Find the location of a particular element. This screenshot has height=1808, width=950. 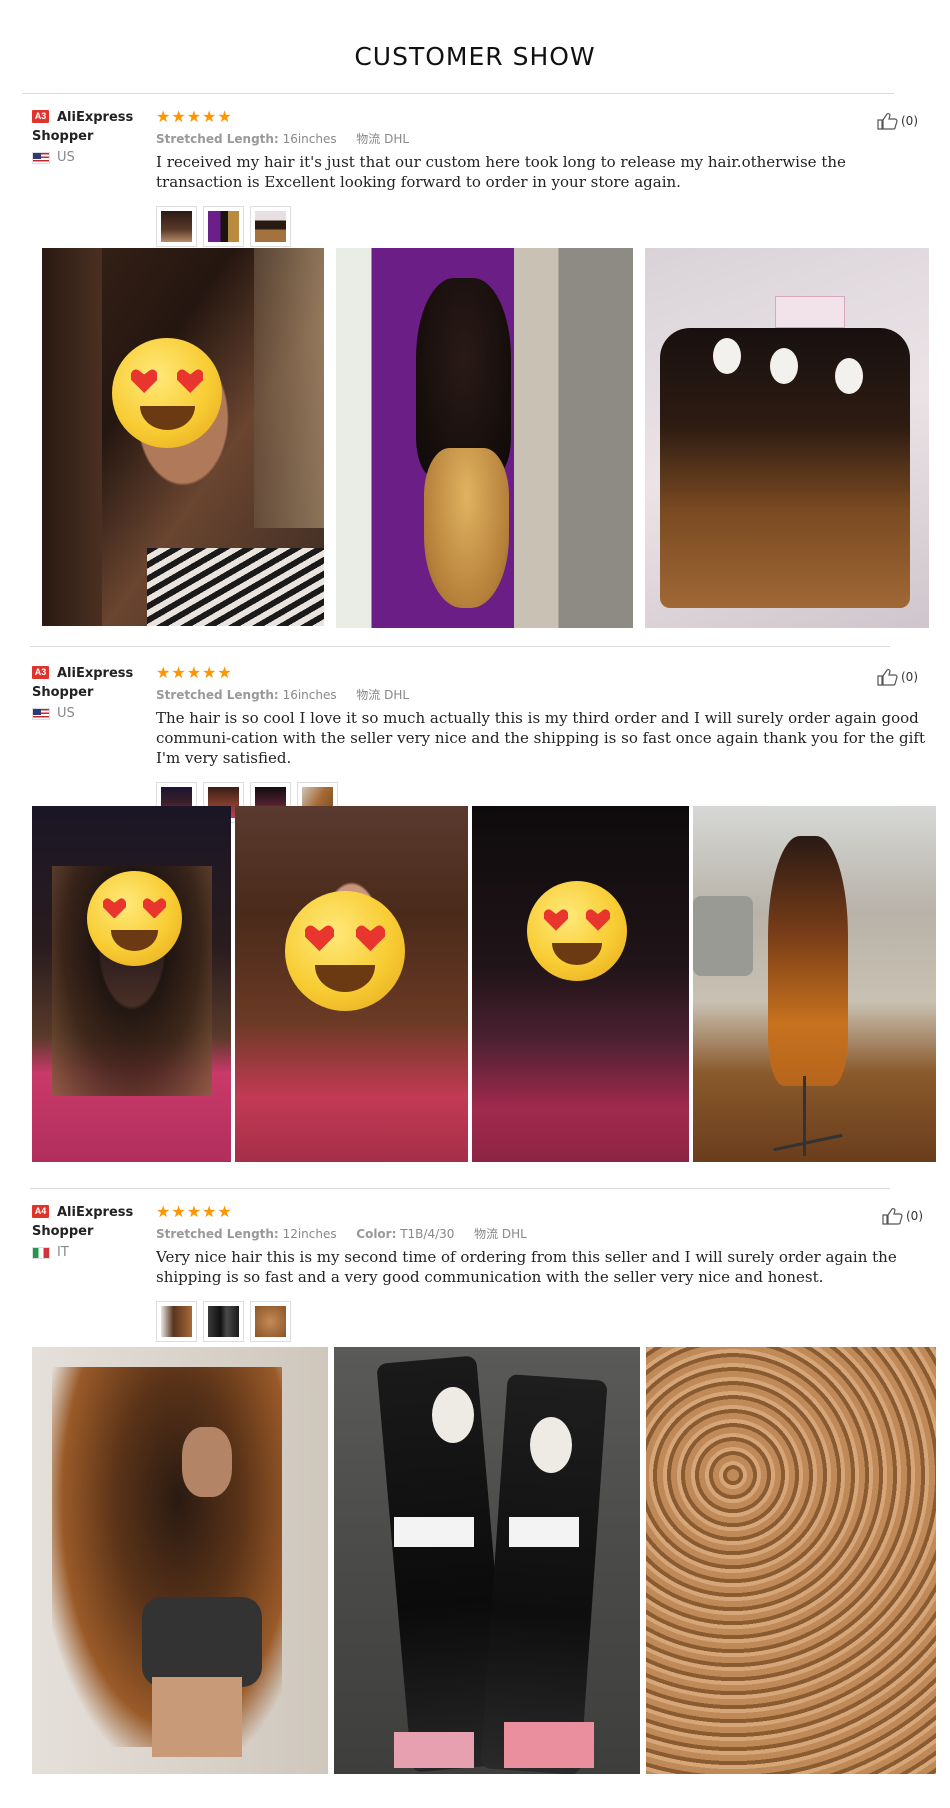

title-divider is located at coordinates (458, 93).